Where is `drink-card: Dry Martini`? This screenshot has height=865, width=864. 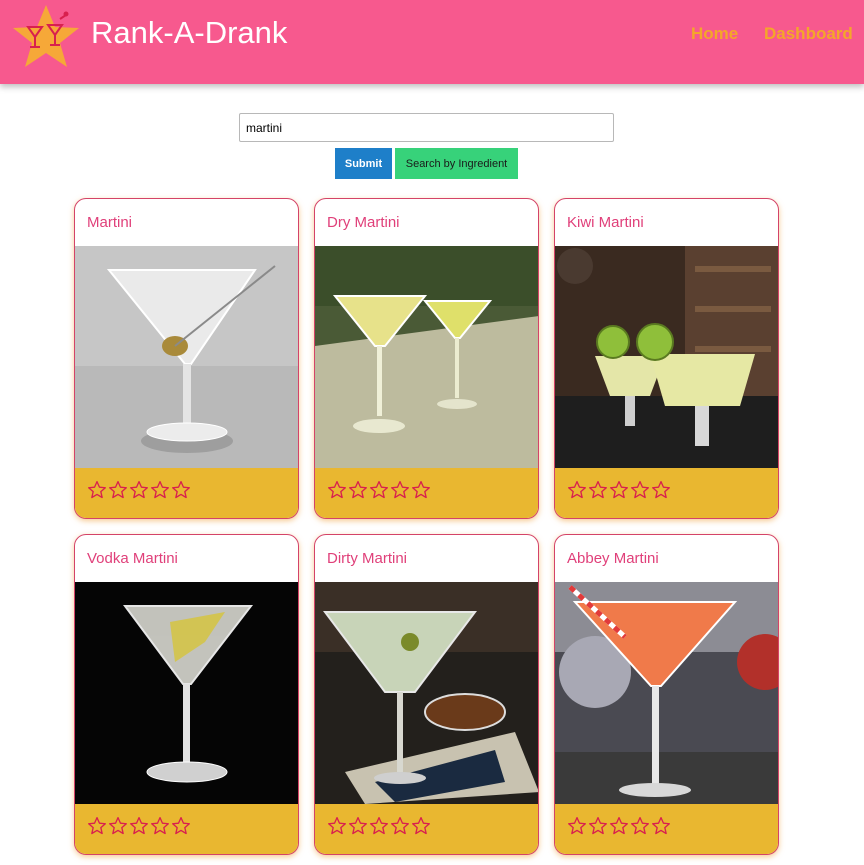 drink-card: Dry Martini is located at coordinates (426, 358).